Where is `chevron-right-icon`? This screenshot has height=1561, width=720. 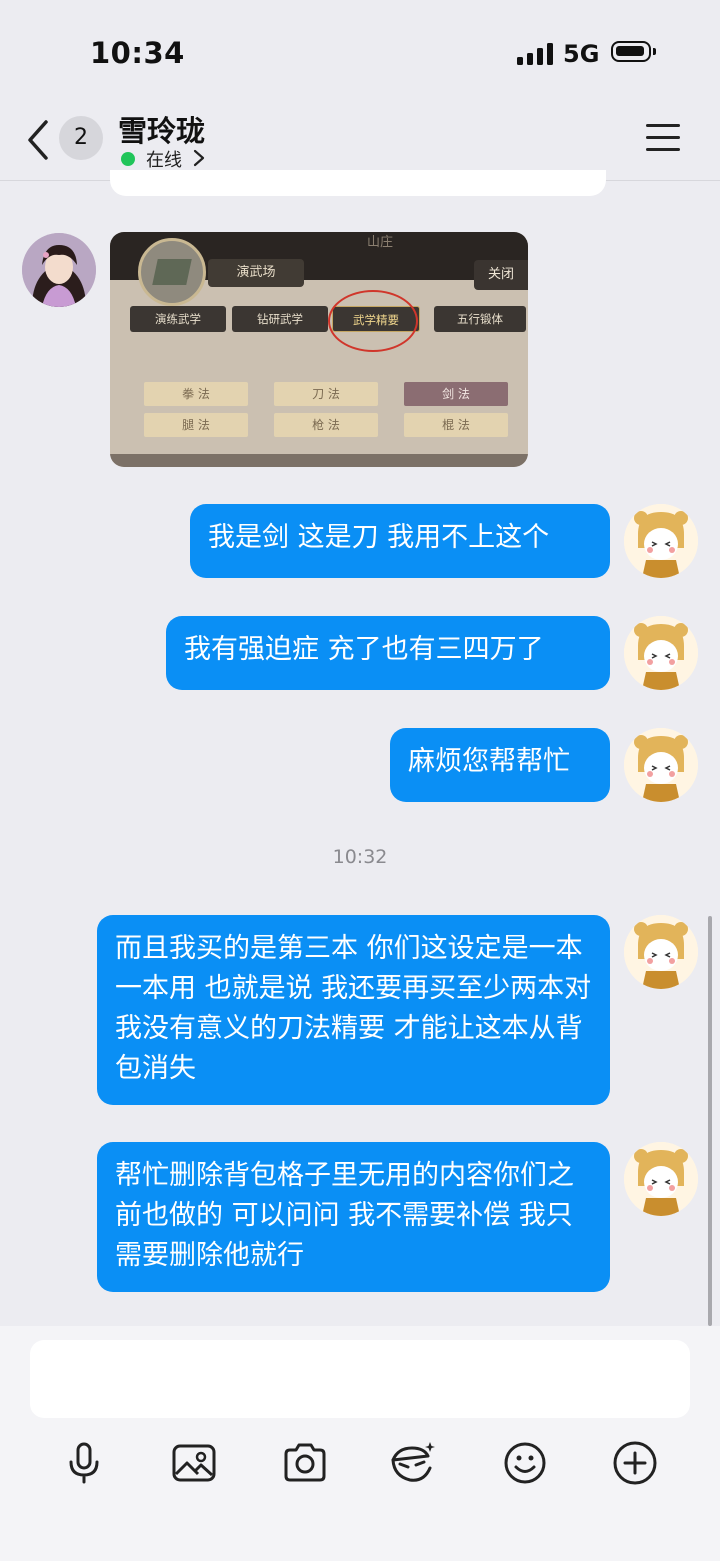 chevron-right-icon is located at coordinates (199, 158).